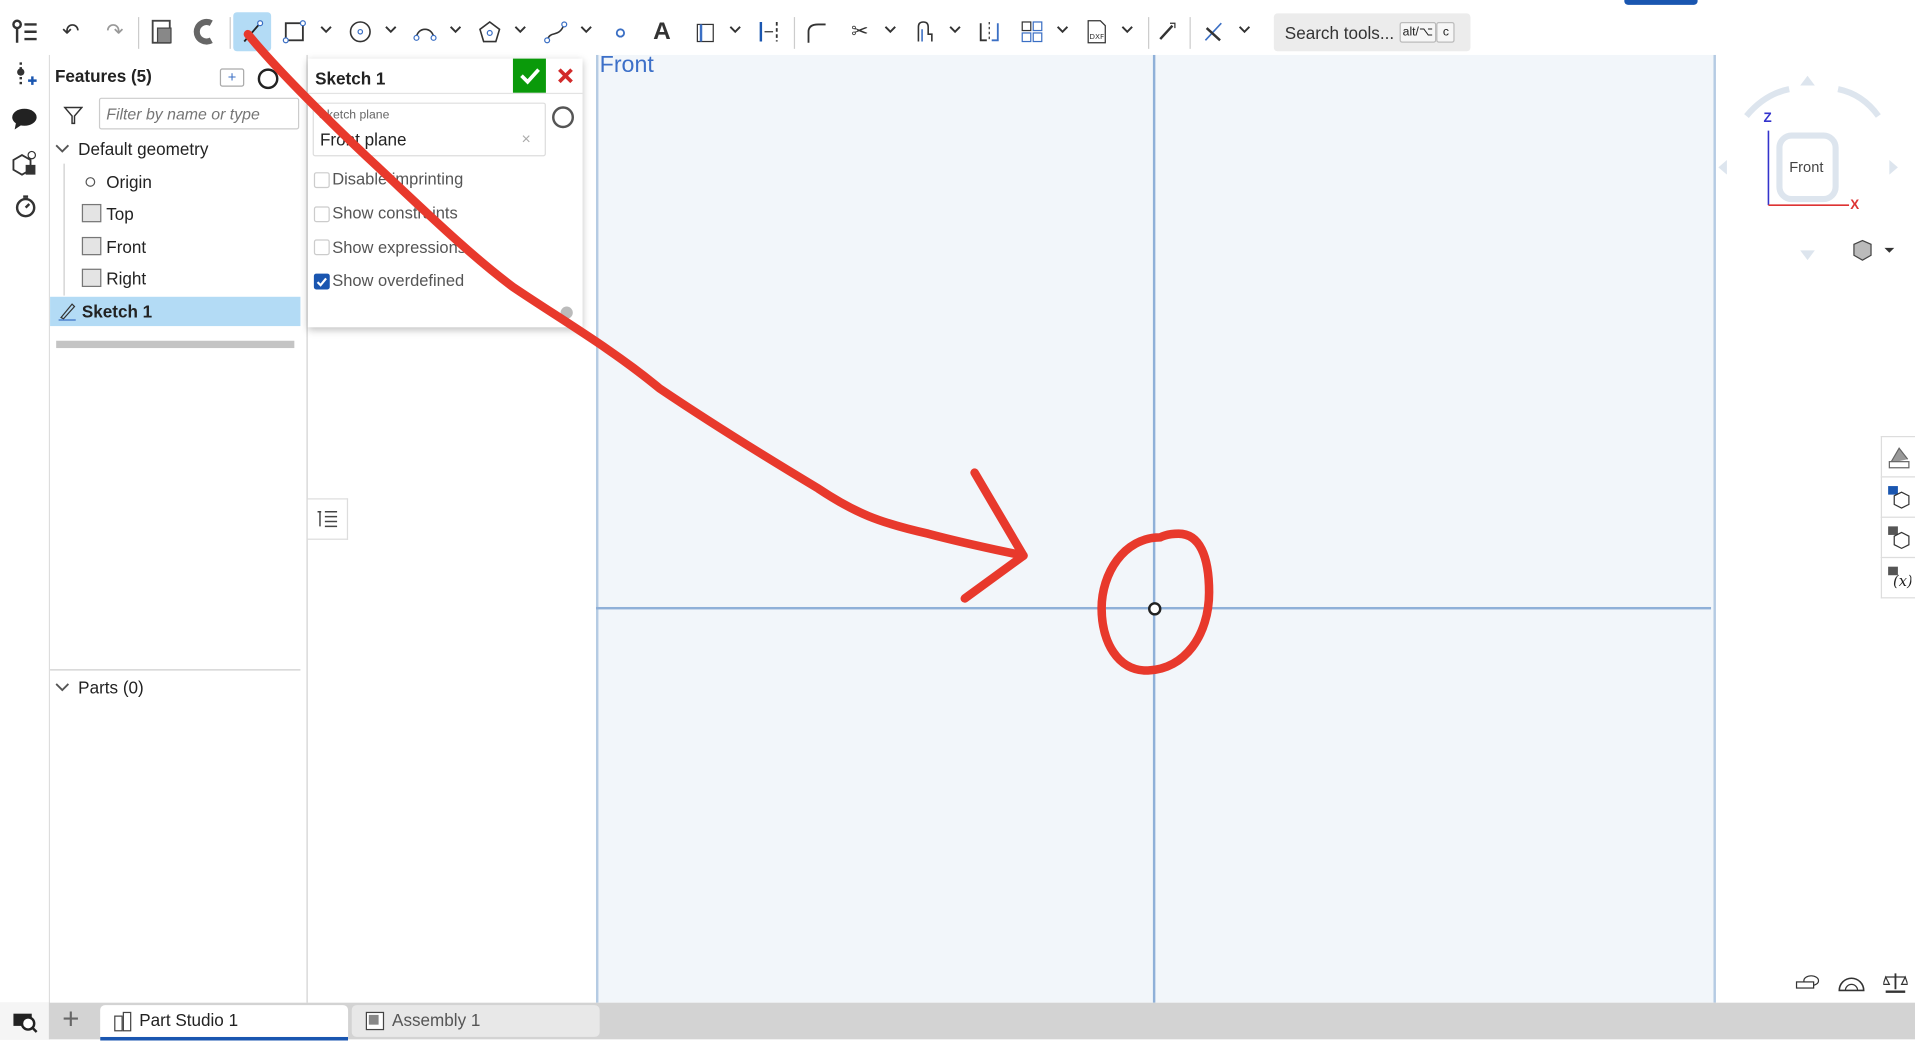  What do you see at coordinates (175, 213) in the screenshot?
I see `tree-item-top: Top` at bounding box center [175, 213].